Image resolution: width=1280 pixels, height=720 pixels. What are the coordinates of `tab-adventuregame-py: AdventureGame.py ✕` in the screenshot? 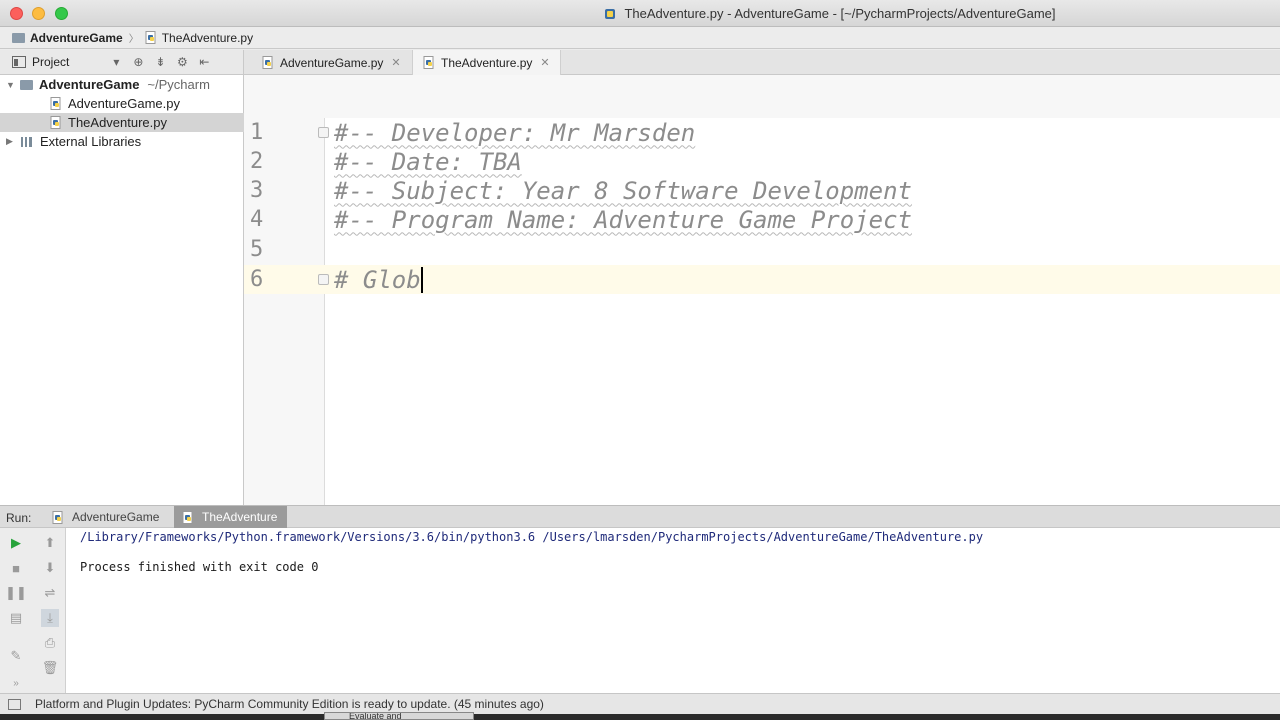 It's located at (331, 62).